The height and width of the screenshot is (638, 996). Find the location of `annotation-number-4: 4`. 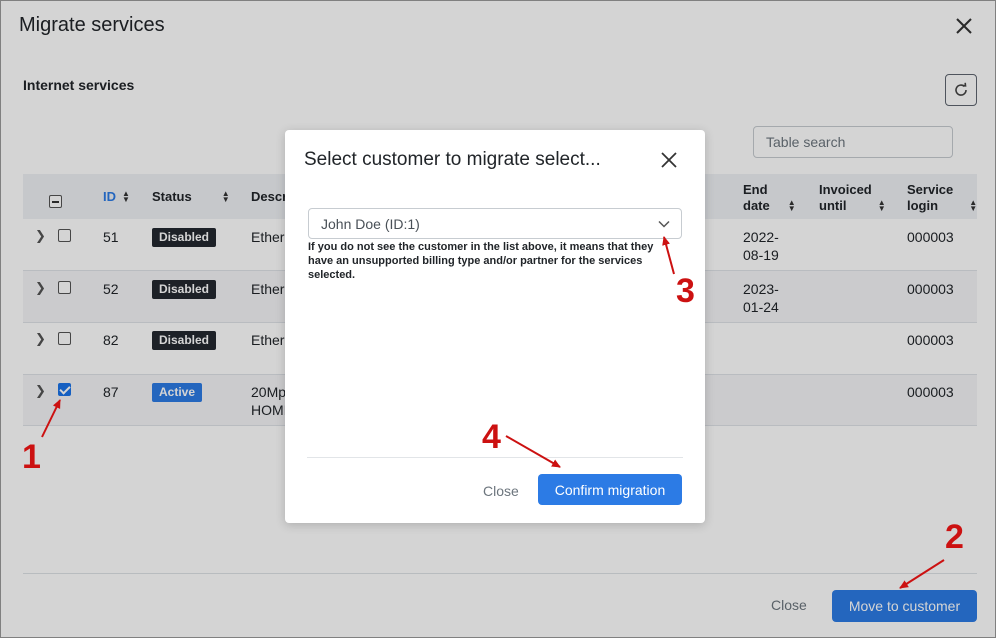

annotation-number-4: 4 is located at coordinates (491, 437).